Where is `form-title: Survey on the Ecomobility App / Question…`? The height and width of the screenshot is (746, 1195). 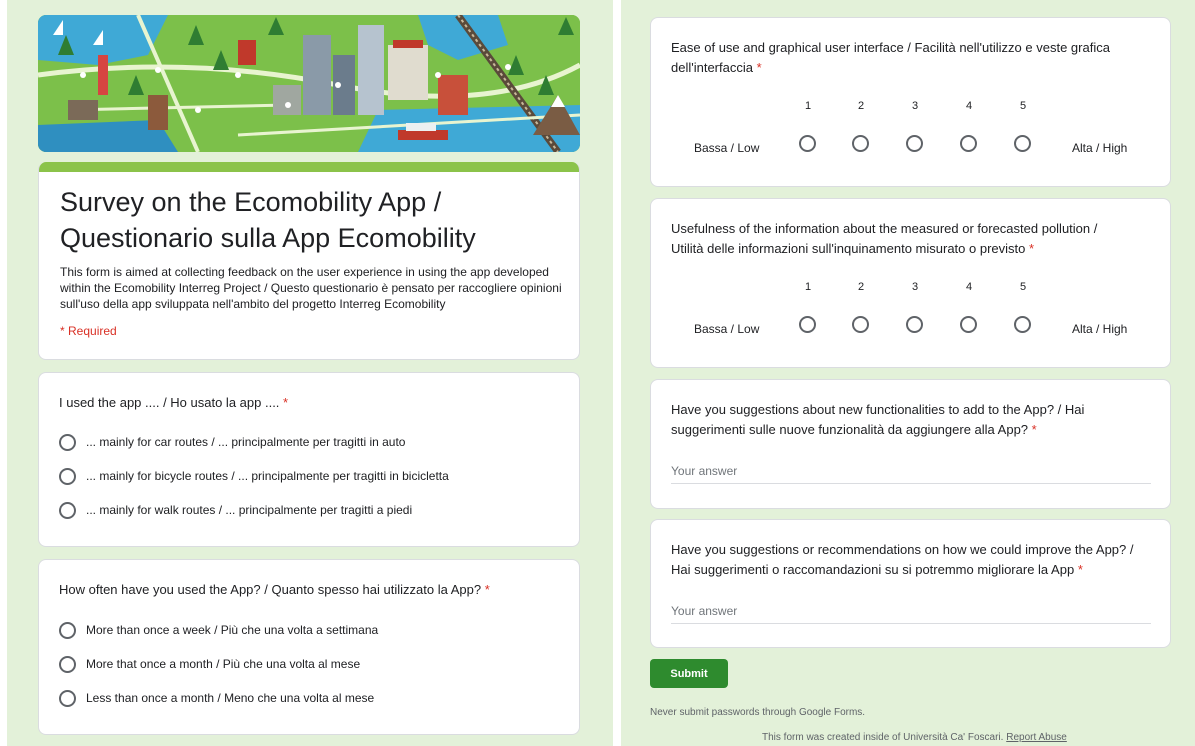
form-title: Survey on the Ecomobility App / Question… is located at coordinates (268, 220).